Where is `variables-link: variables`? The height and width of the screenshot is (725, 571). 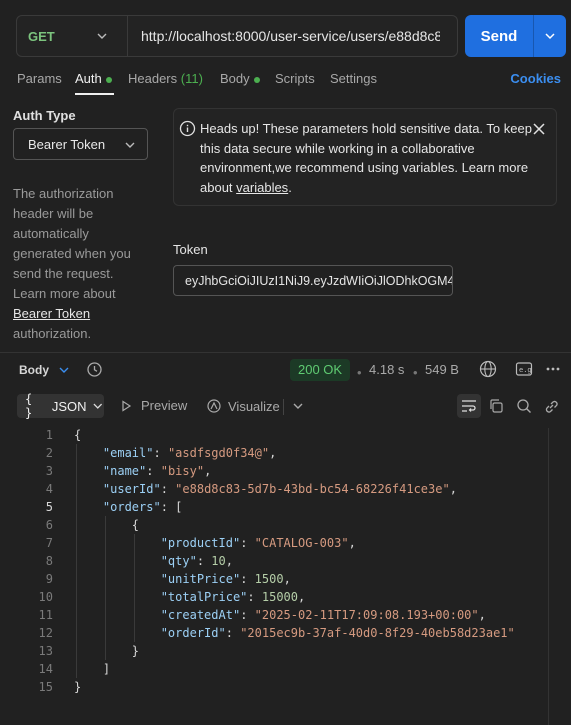 variables-link: variables is located at coordinates (262, 187).